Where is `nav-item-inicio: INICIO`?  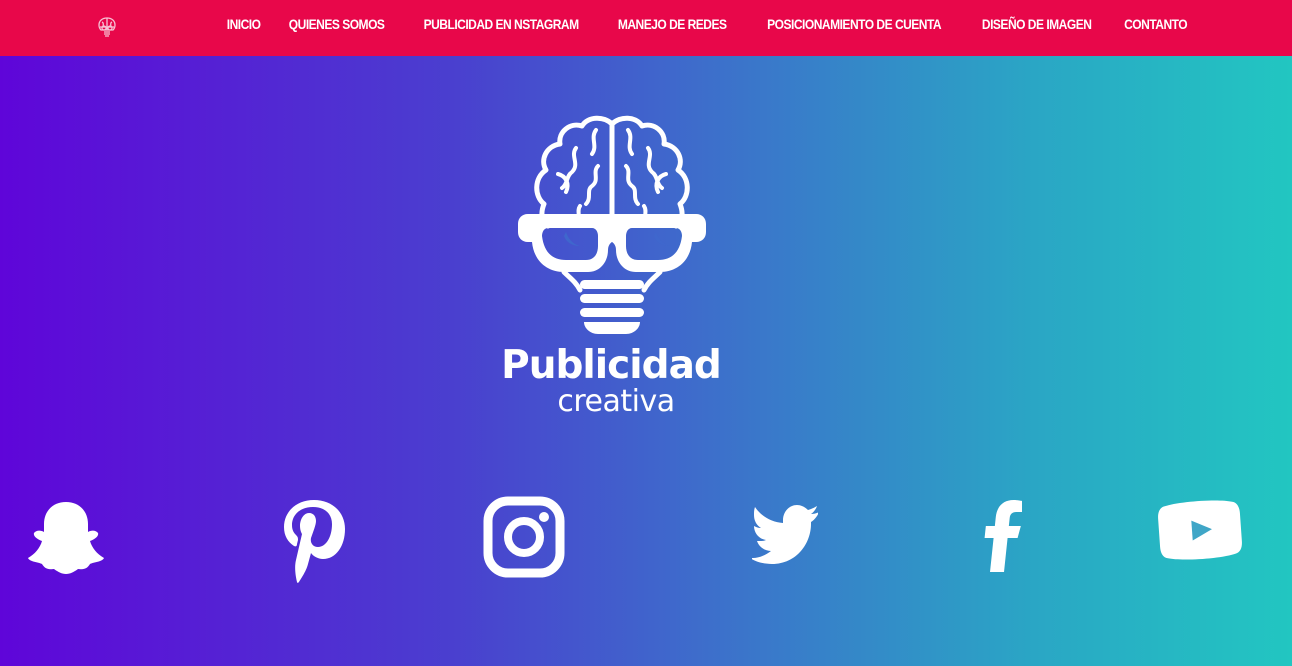
nav-item-inicio: INICIO is located at coordinates (244, 24).